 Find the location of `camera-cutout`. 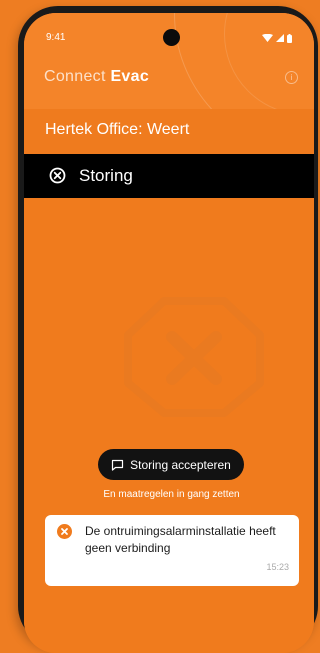

camera-cutout is located at coordinates (171, 37).